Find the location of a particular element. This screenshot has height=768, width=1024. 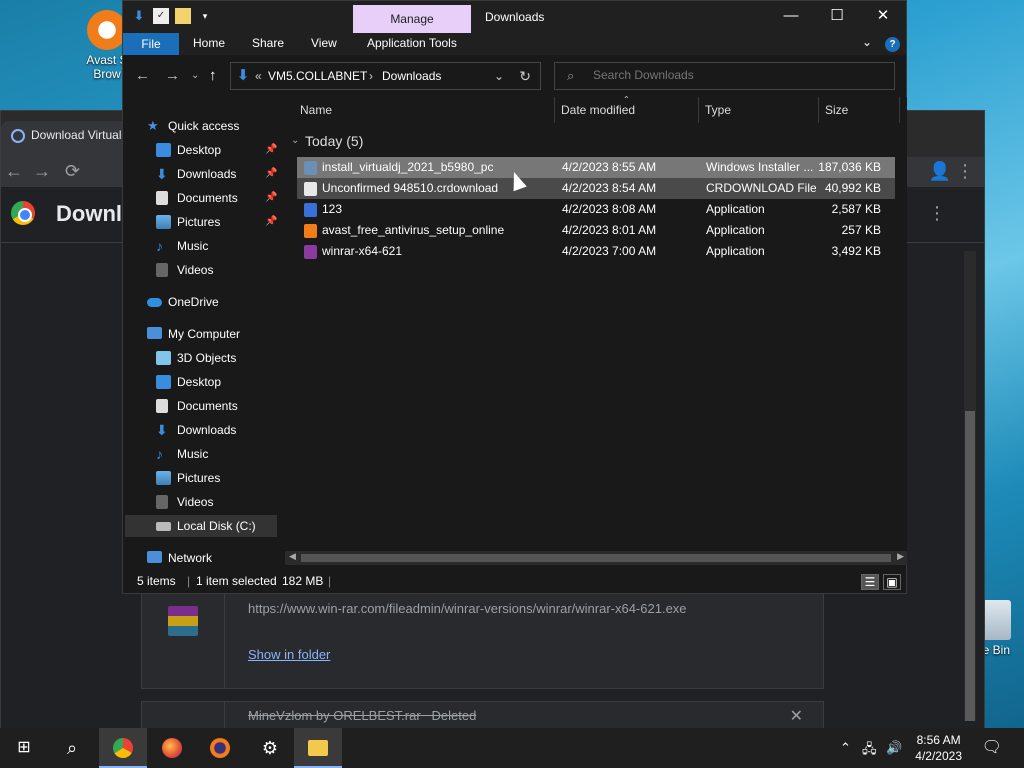

nav-pc-documents: Documents is located at coordinates (202, 406).